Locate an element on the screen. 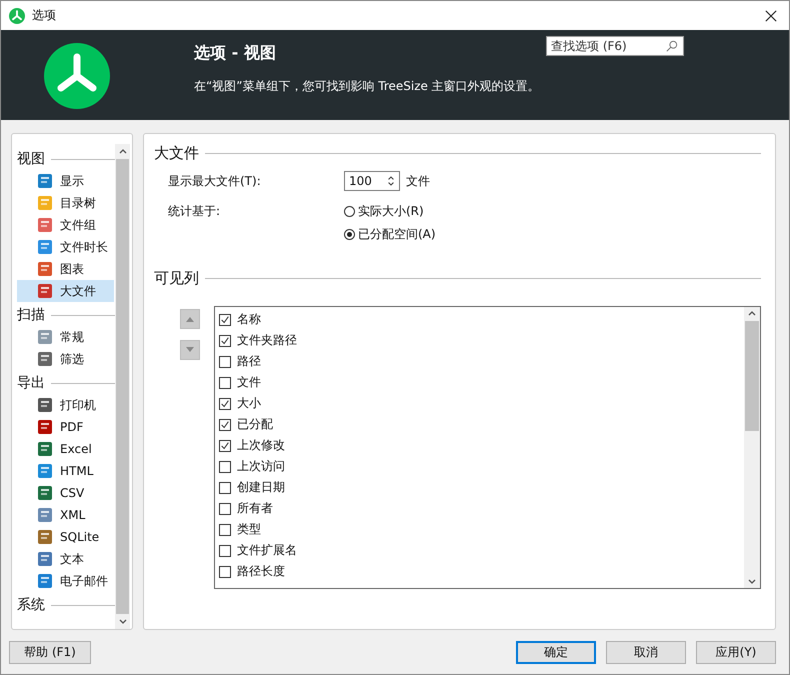 Image resolution: width=790 pixels, height=675 pixels. sidebar-item: PDF is located at coordinates (65, 427).